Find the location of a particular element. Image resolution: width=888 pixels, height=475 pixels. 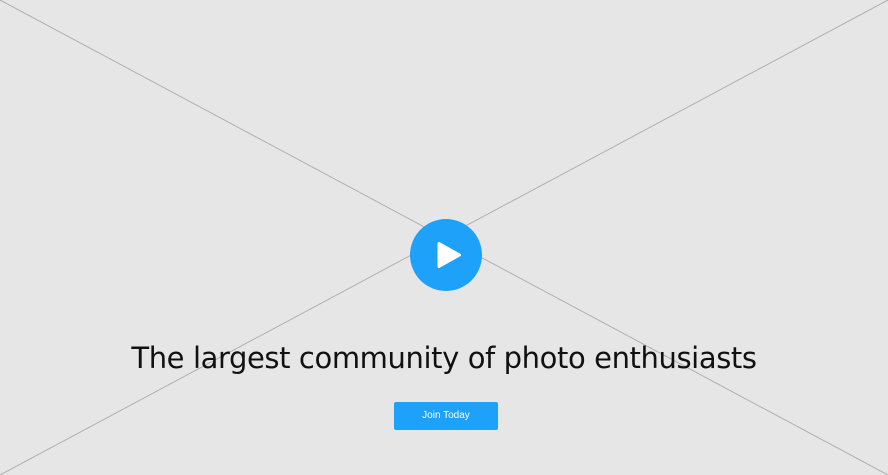

video-play-button is located at coordinates (446, 255).